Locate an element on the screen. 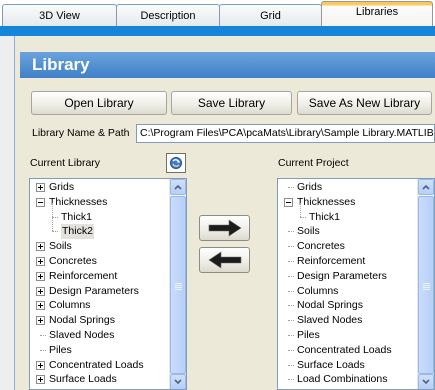 This screenshot has height=390, width=435. chevron-down-icon is located at coordinates (426, 382).